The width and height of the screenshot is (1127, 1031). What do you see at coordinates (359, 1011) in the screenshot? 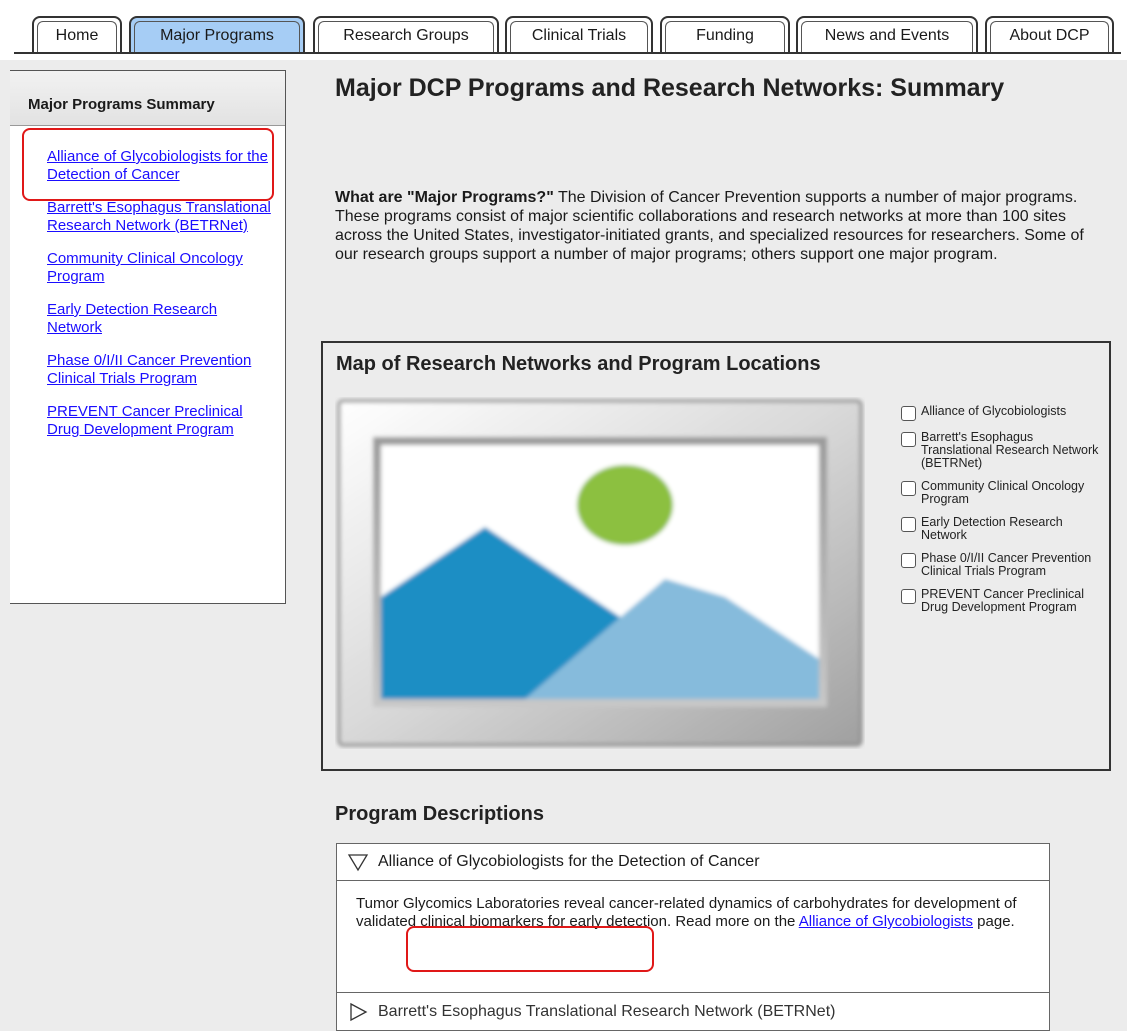
I see `triangle-right-icon` at bounding box center [359, 1011].